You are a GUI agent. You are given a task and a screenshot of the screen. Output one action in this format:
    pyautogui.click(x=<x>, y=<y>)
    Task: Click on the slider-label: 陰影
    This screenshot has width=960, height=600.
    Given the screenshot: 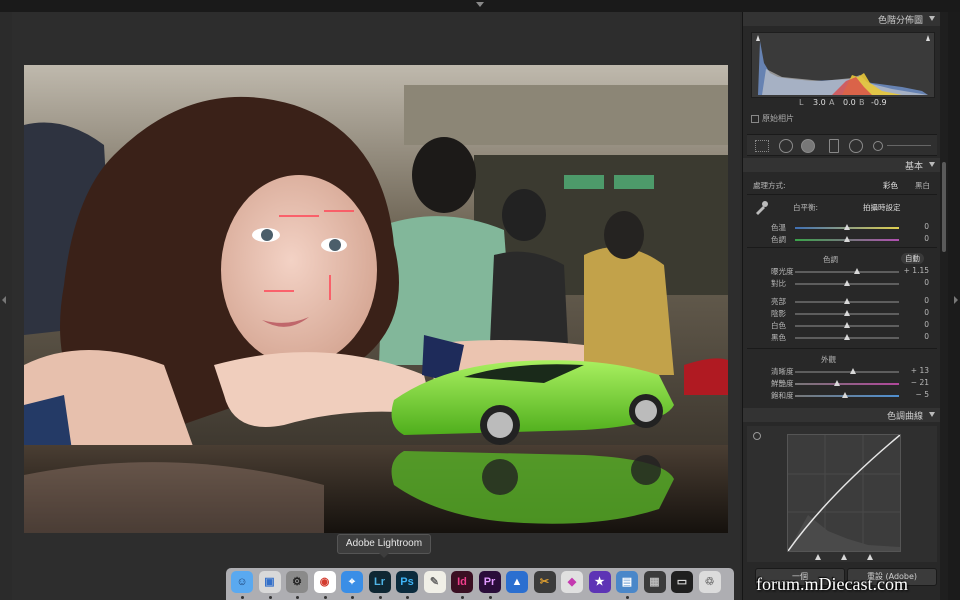 What is the action you would take?
    pyautogui.click(x=778, y=313)
    